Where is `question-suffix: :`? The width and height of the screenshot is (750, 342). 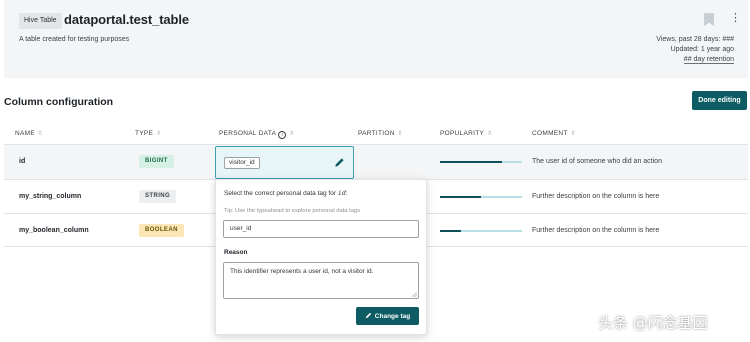
question-suffix: : is located at coordinates (346, 193).